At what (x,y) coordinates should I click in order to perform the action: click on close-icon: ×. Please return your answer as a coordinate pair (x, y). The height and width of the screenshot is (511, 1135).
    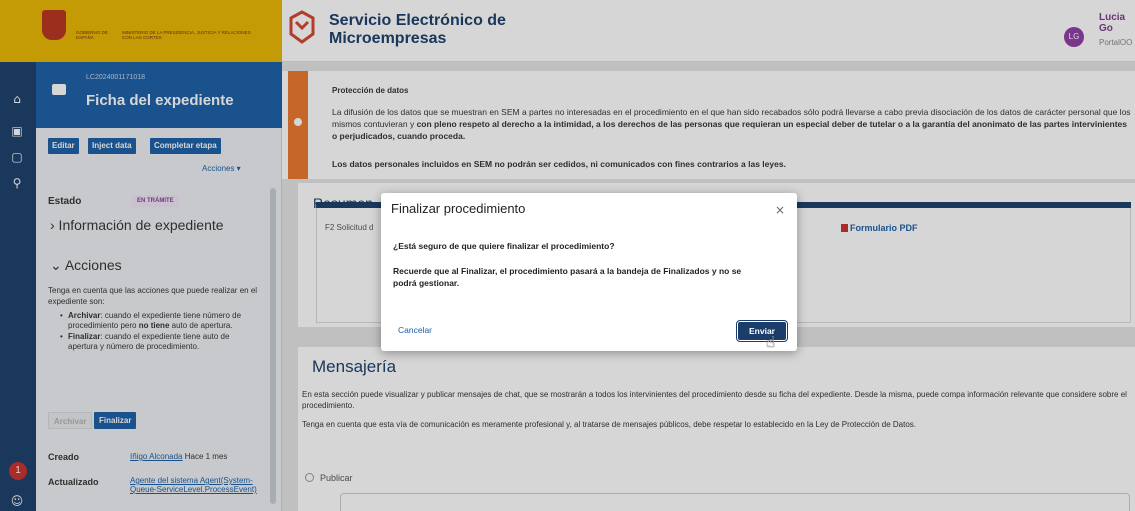
    Looking at the image, I should click on (780, 210).